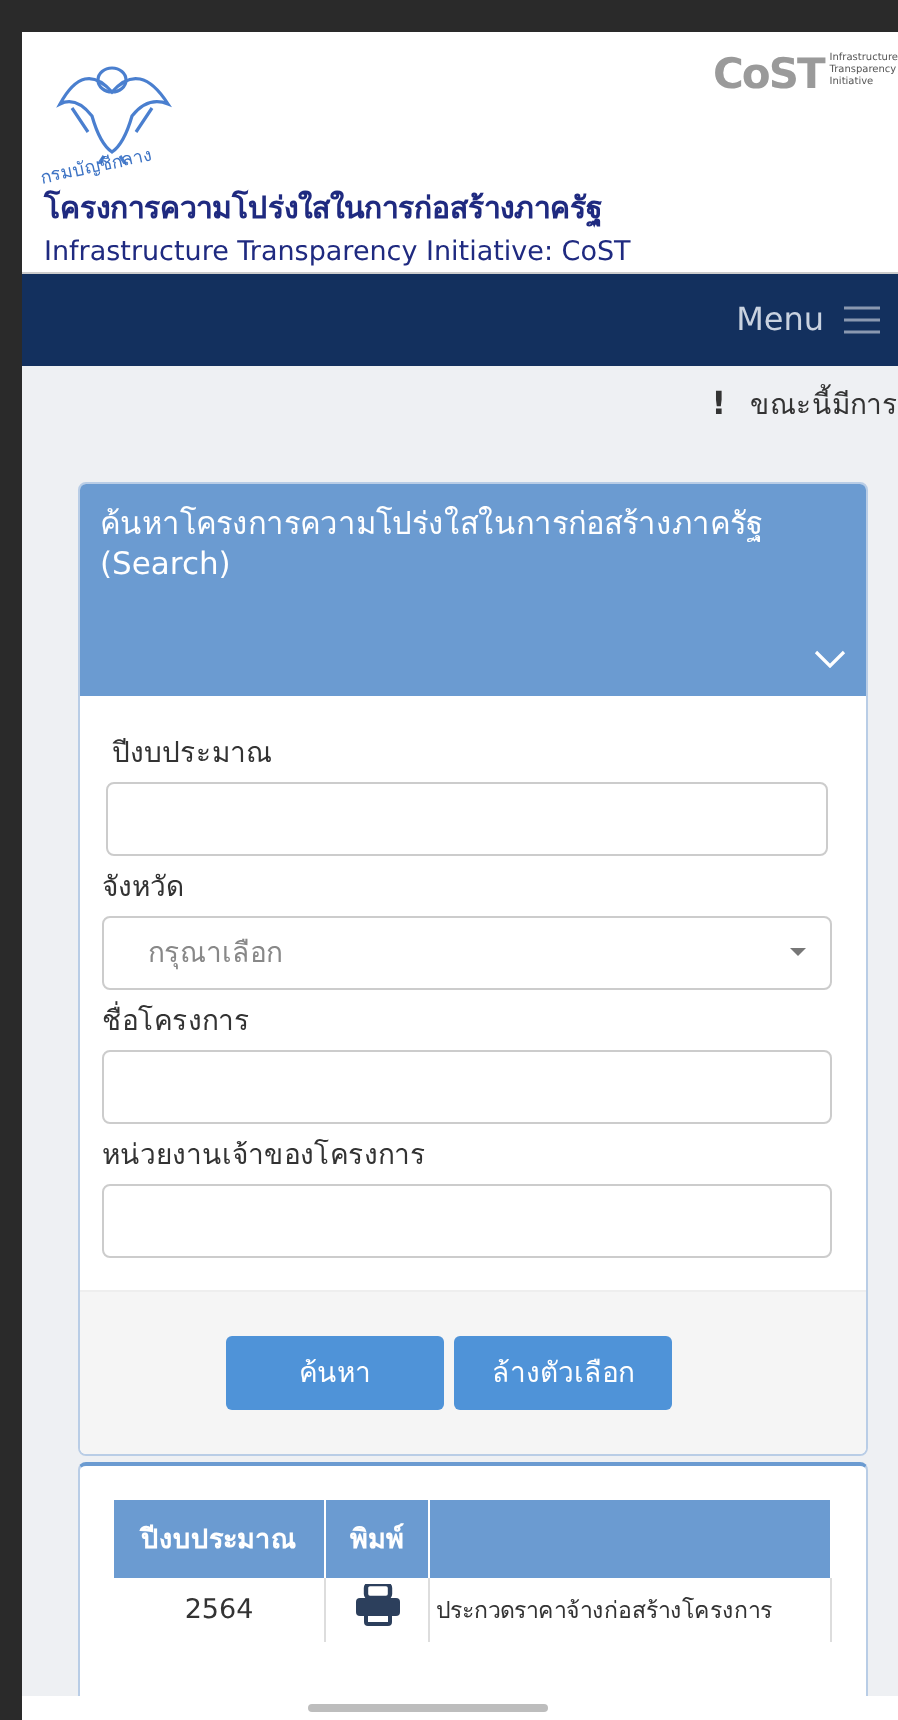 This screenshot has height=1720, width=898. Describe the element at coordinates (177, 1021) in the screenshot. I see `field-label: ชื่อโครงการ` at that location.